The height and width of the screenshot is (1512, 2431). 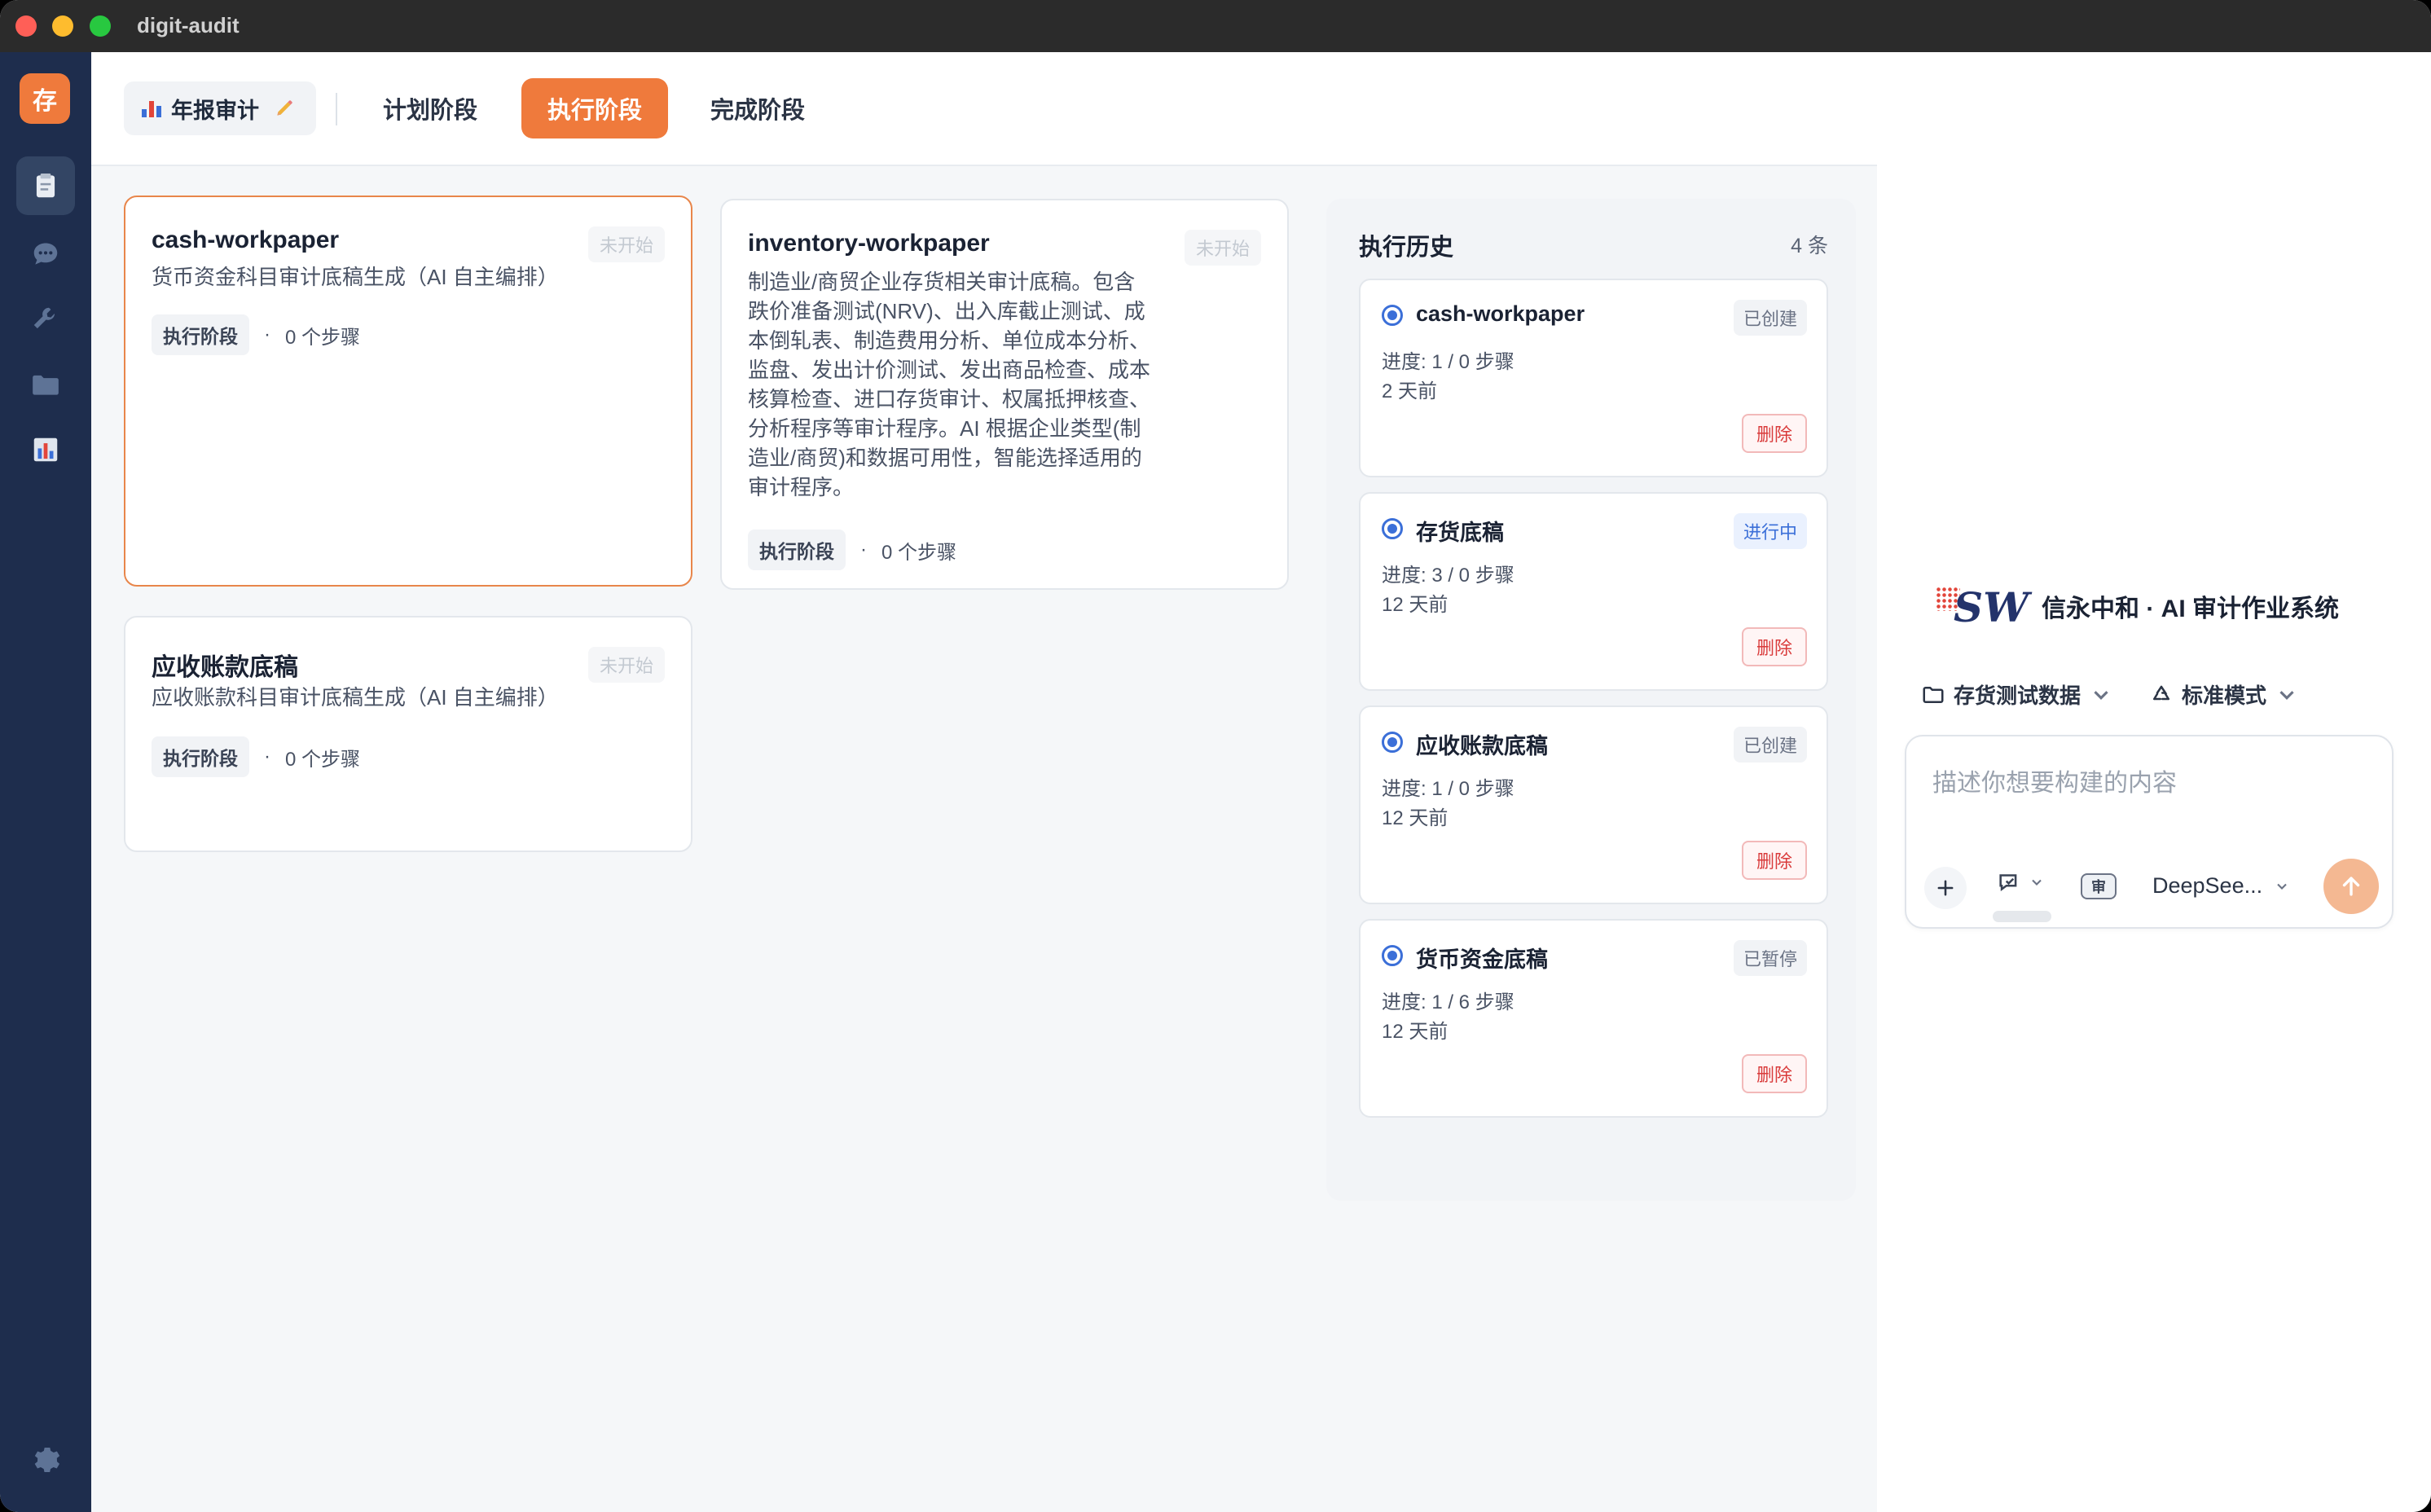 I want to click on history-progress: 进度: 1 / 0 步骤, so click(x=1448, y=362).